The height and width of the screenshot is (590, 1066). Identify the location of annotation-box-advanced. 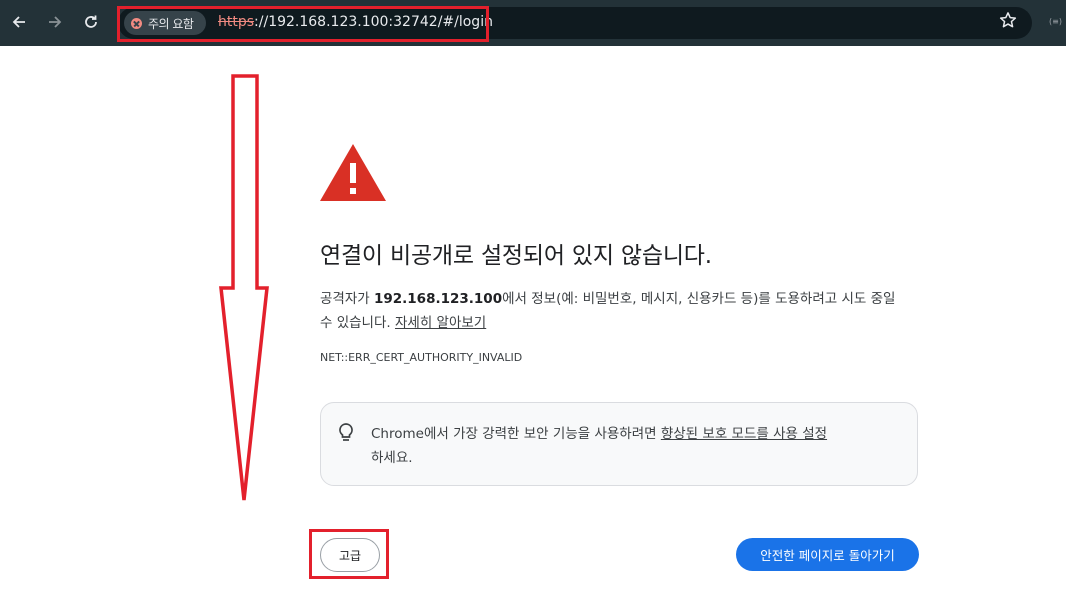
(349, 554).